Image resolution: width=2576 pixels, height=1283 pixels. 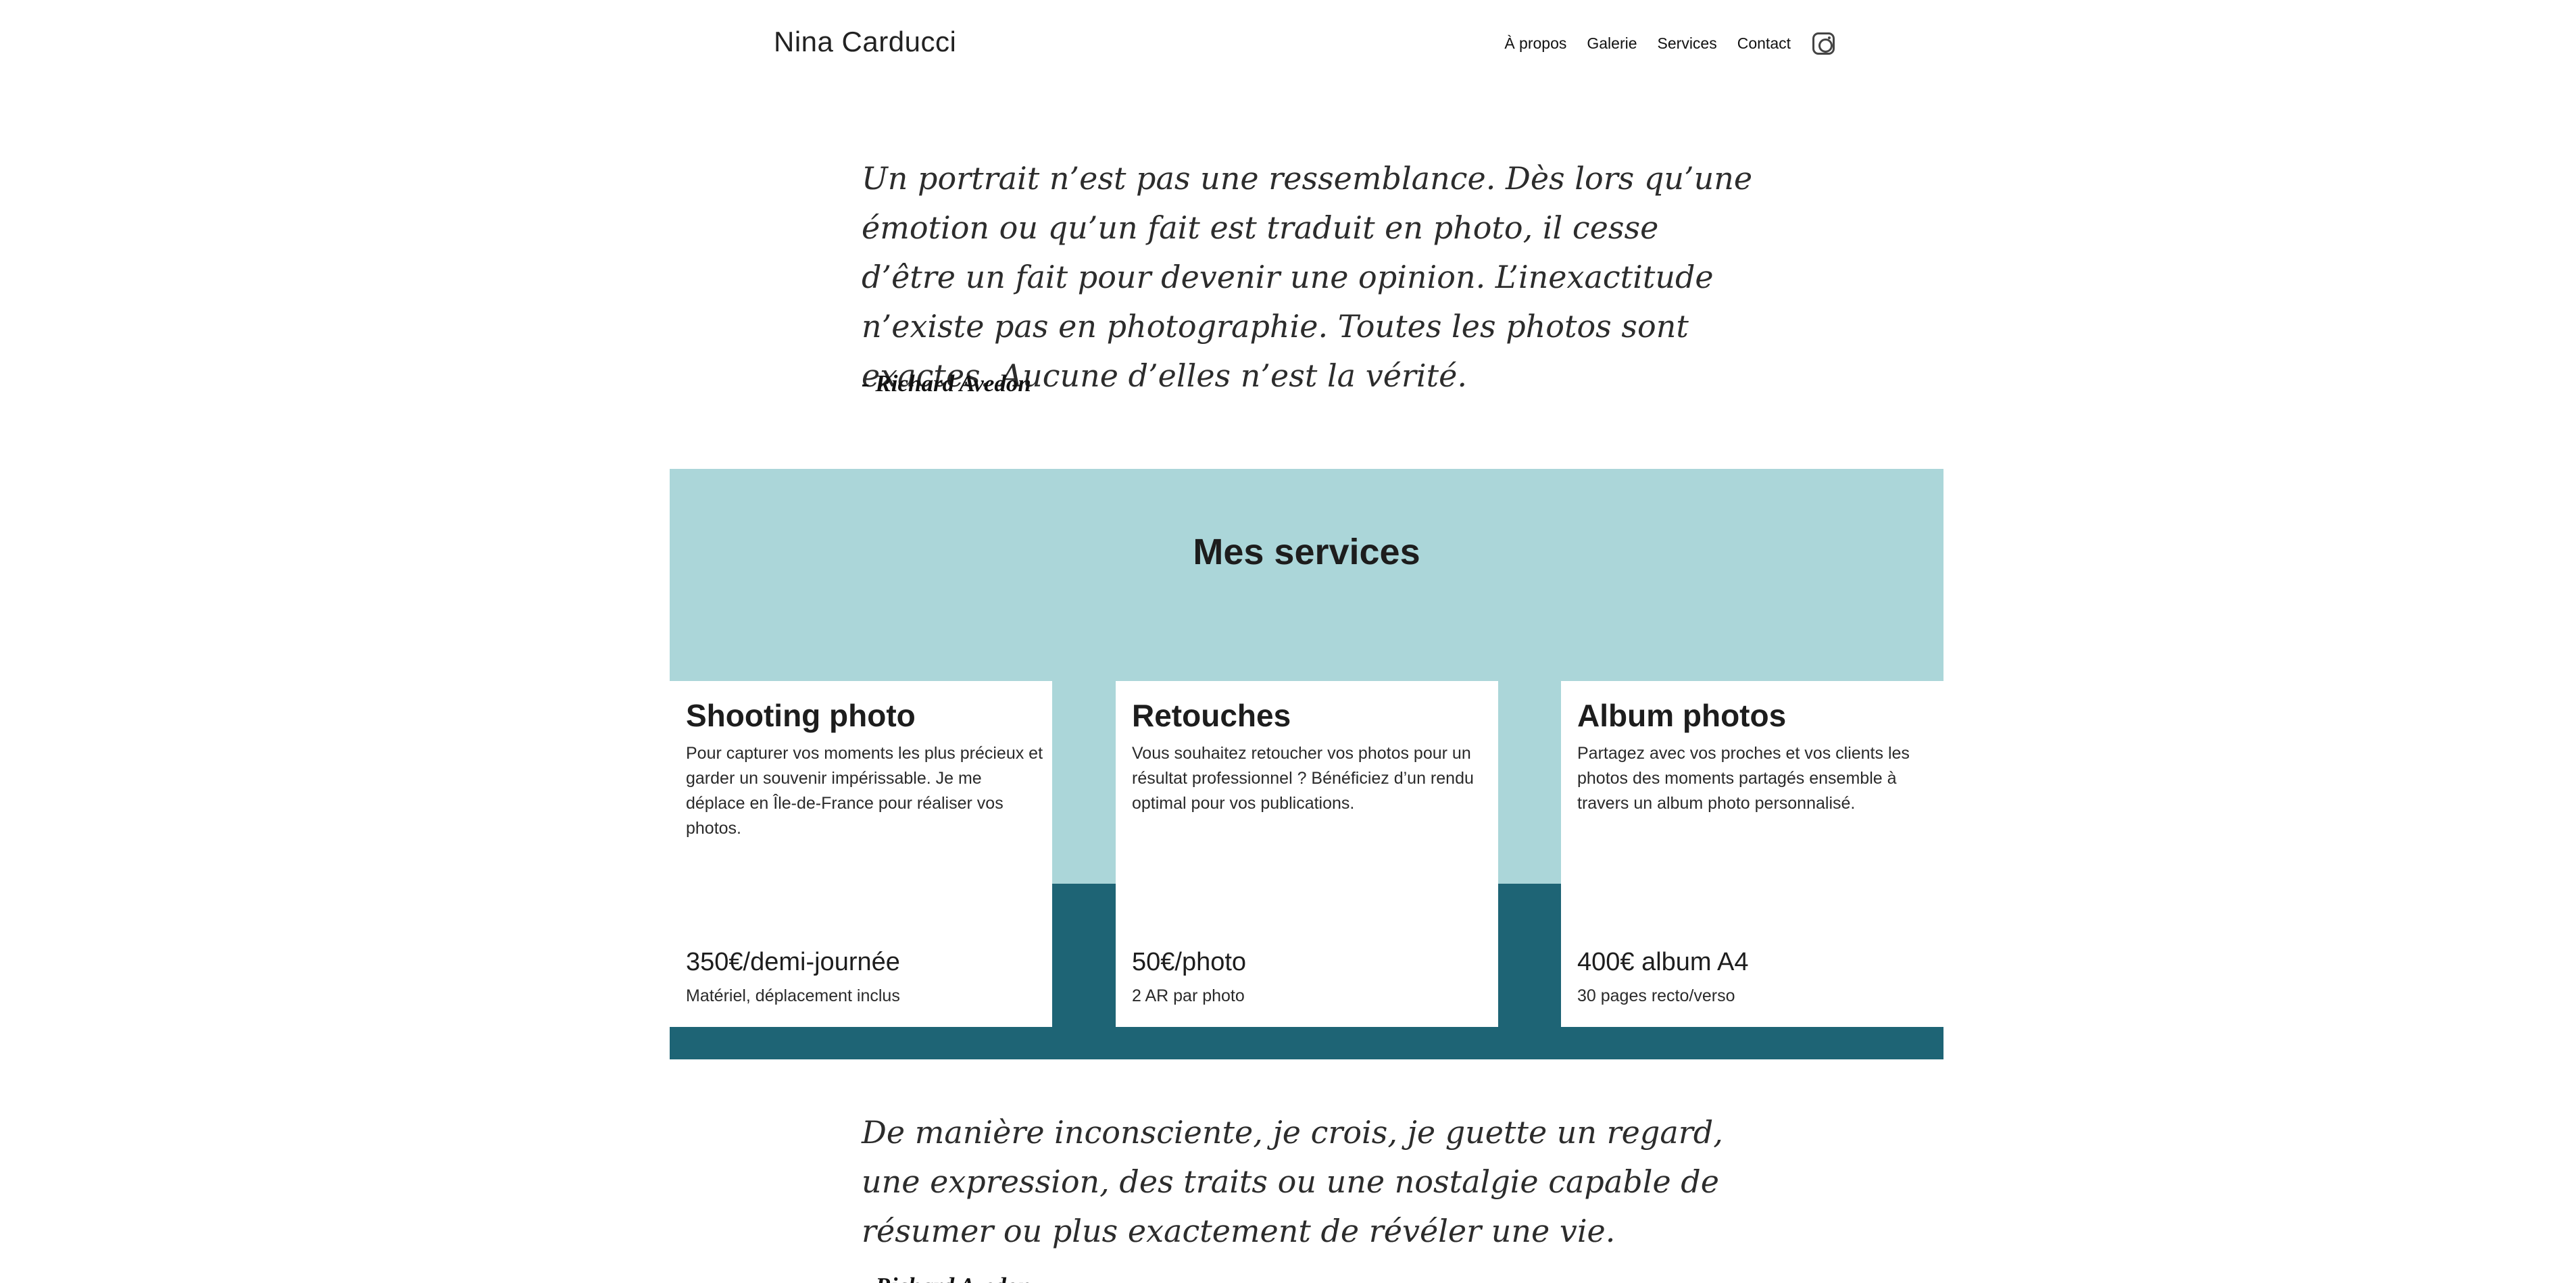 What do you see at coordinates (1190, 962) in the screenshot?
I see `service-card-price: 50€/photo` at bounding box center [1190, 962].